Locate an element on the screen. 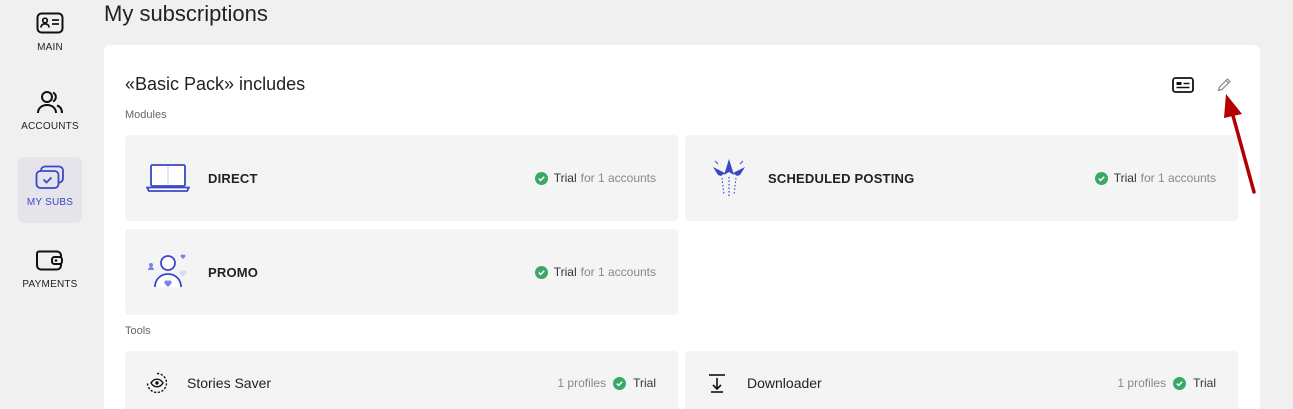 The height and width of the screenshot is (409, 1293). card-icon is located at coordinates (1183, 85).